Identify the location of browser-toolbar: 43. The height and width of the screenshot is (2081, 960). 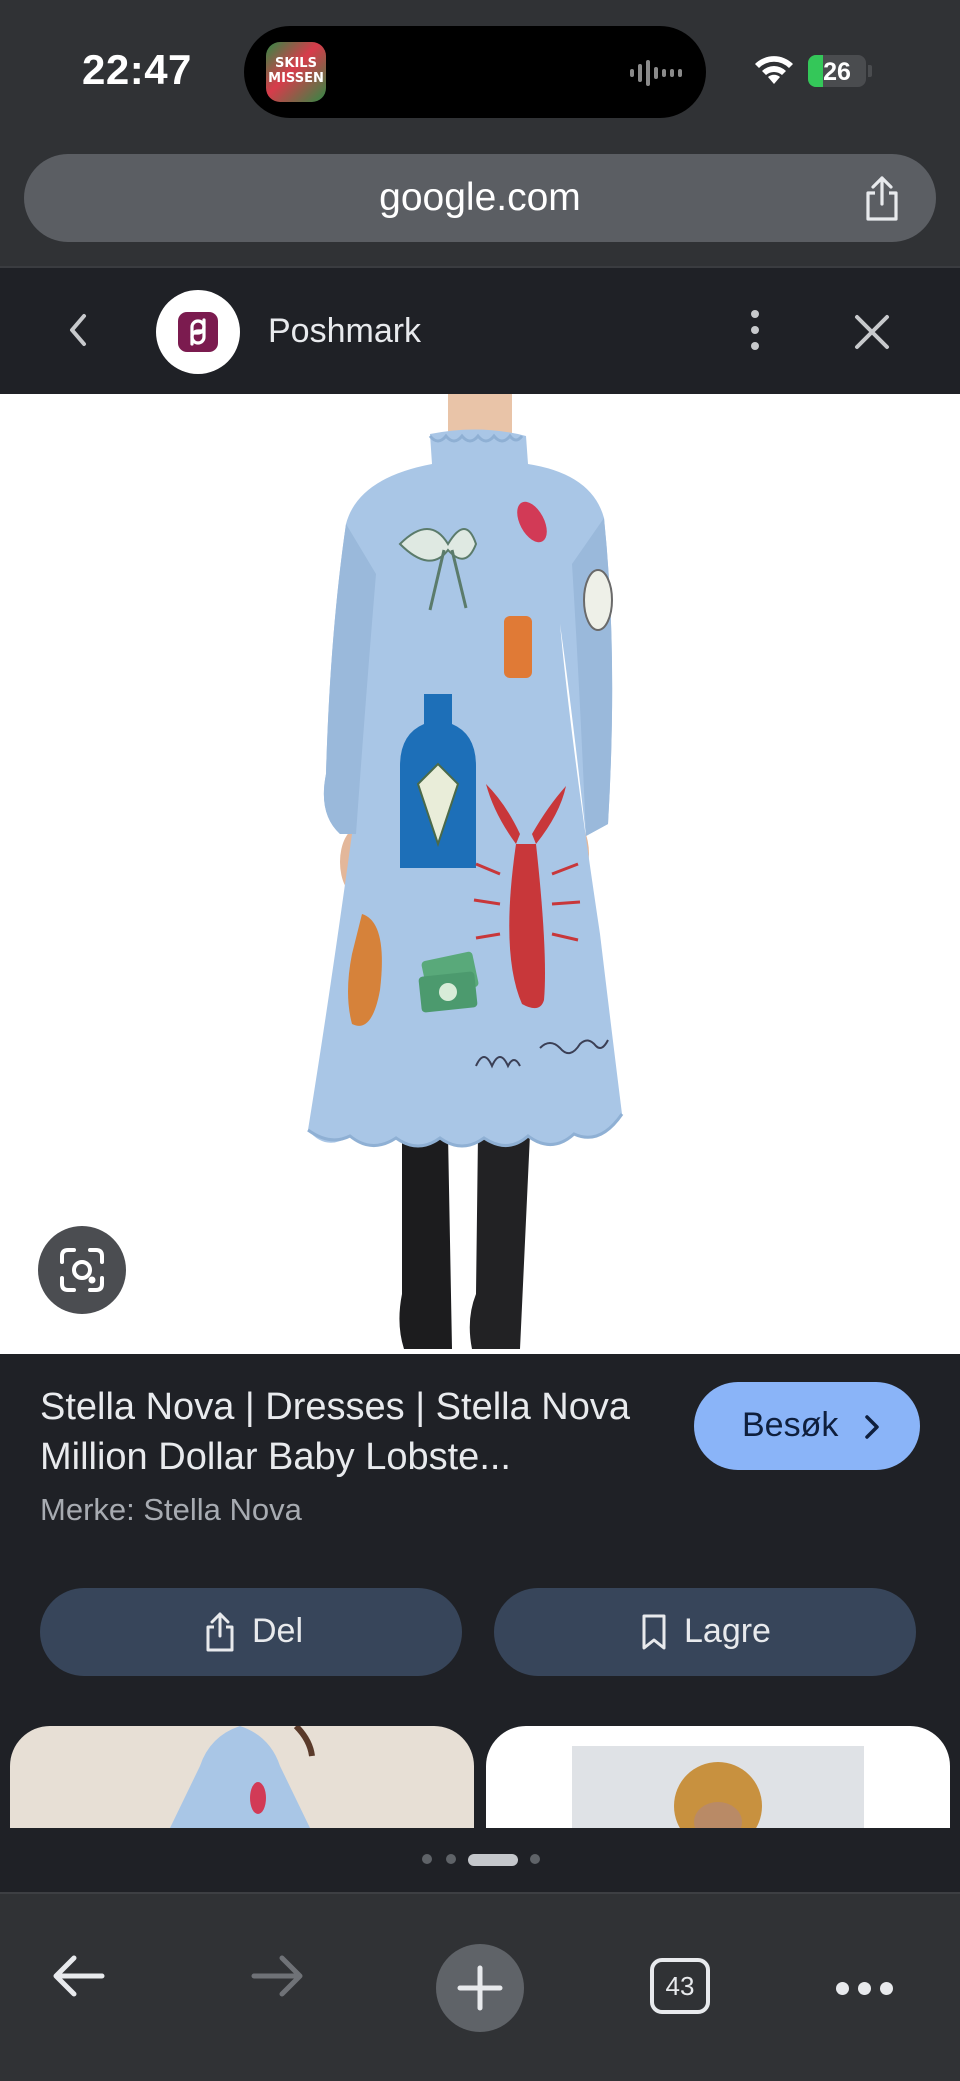
(480, 1986).